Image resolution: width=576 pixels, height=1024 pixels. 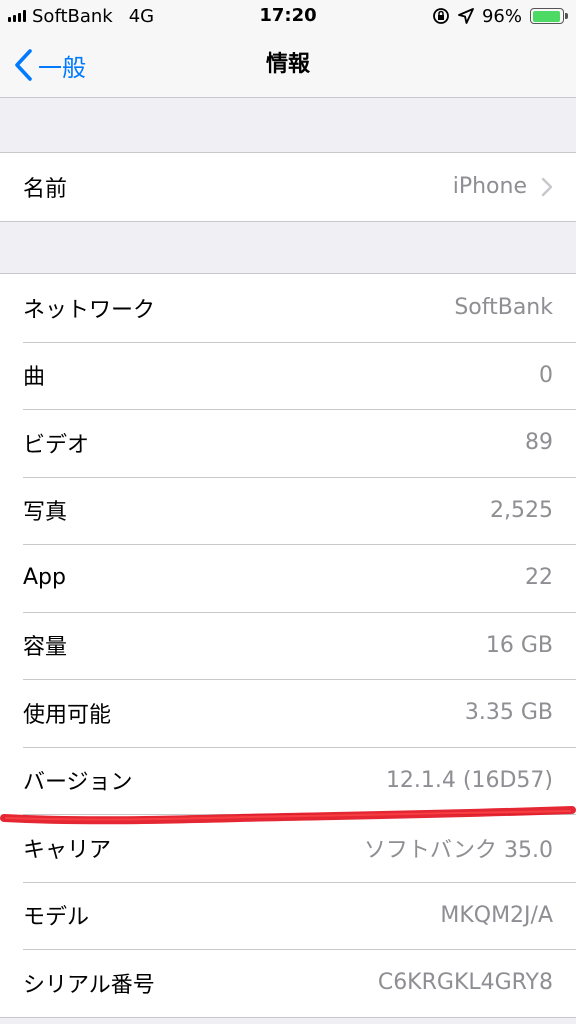 What do you see at coordinates (288, 510) in the screenshot?
I see `info-row-photos: 写真 2,525` at bounding box center [288, 510].